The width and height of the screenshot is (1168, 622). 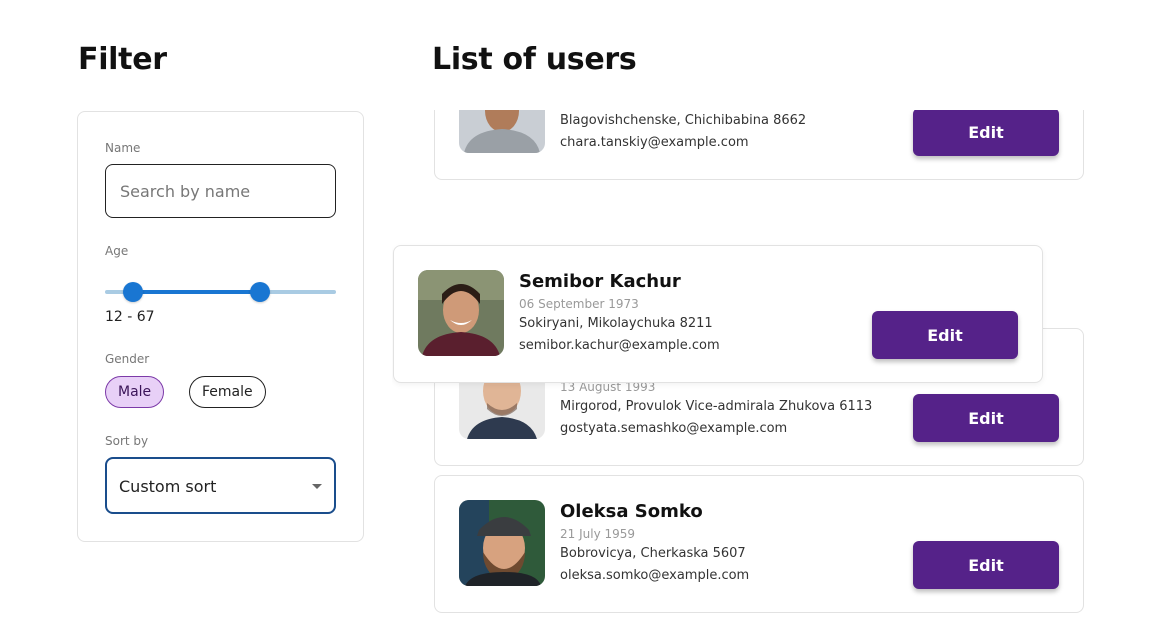 I want to click on user-email: oleksa.somko@example.com, so click(x=655, y=575).